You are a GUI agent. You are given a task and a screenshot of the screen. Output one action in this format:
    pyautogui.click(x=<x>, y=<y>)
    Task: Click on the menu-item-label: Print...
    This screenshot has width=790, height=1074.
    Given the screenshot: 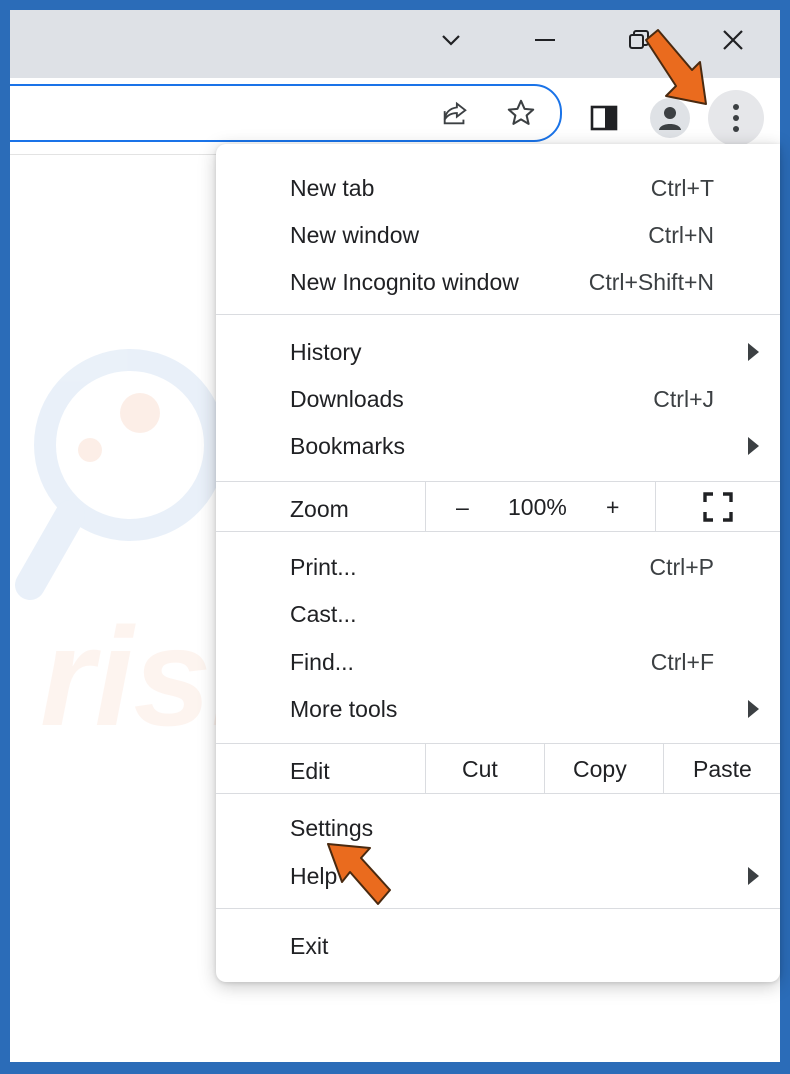 What is the action you would take?
    pyautogui.click(x=323, y=567)
    